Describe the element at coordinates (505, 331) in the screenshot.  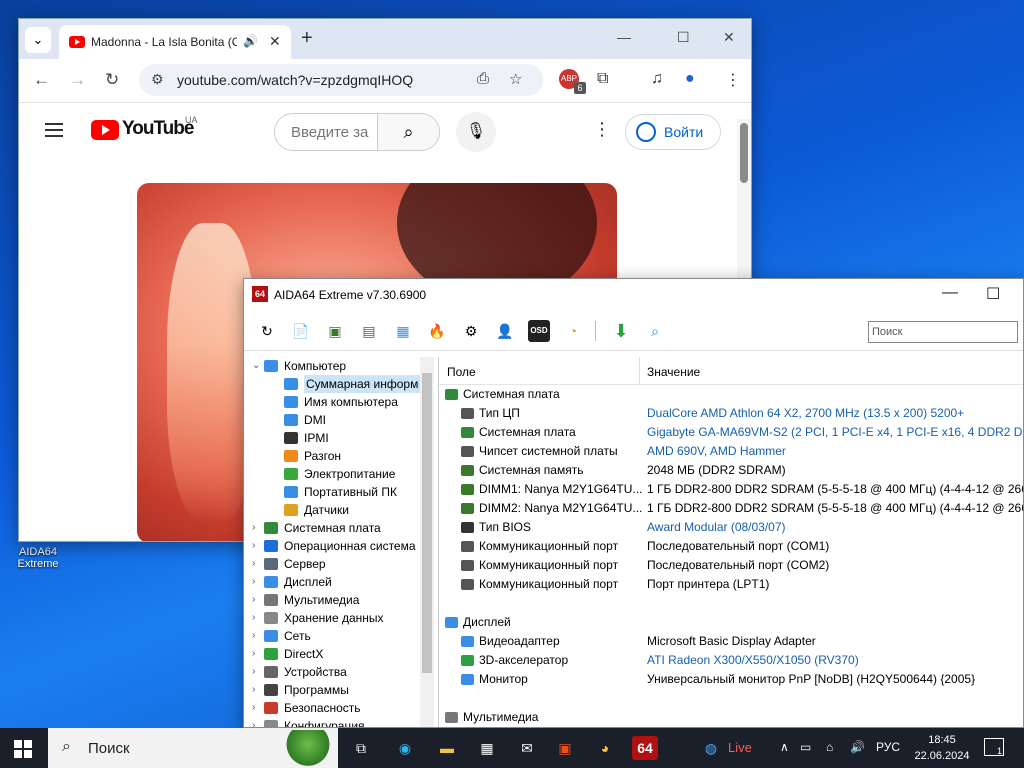
I see `users-icon: 👤` at that location.